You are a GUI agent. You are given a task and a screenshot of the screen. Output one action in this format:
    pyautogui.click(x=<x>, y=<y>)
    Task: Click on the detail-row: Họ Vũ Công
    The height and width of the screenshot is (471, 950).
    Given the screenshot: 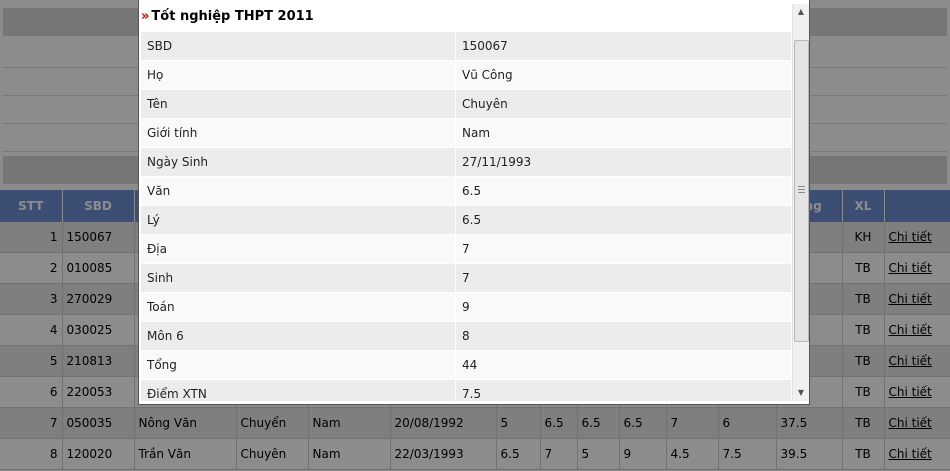 What is the action you would take?
    pyautogui.click(x=466, y=75)
    